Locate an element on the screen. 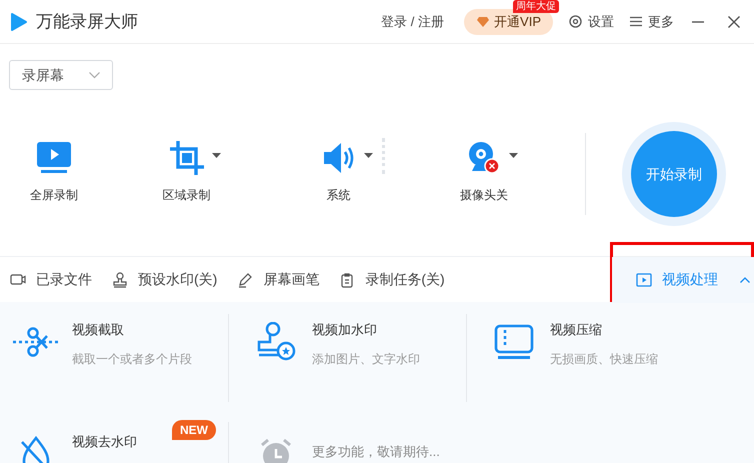  pen-icon is located at coordinates (245, 280).